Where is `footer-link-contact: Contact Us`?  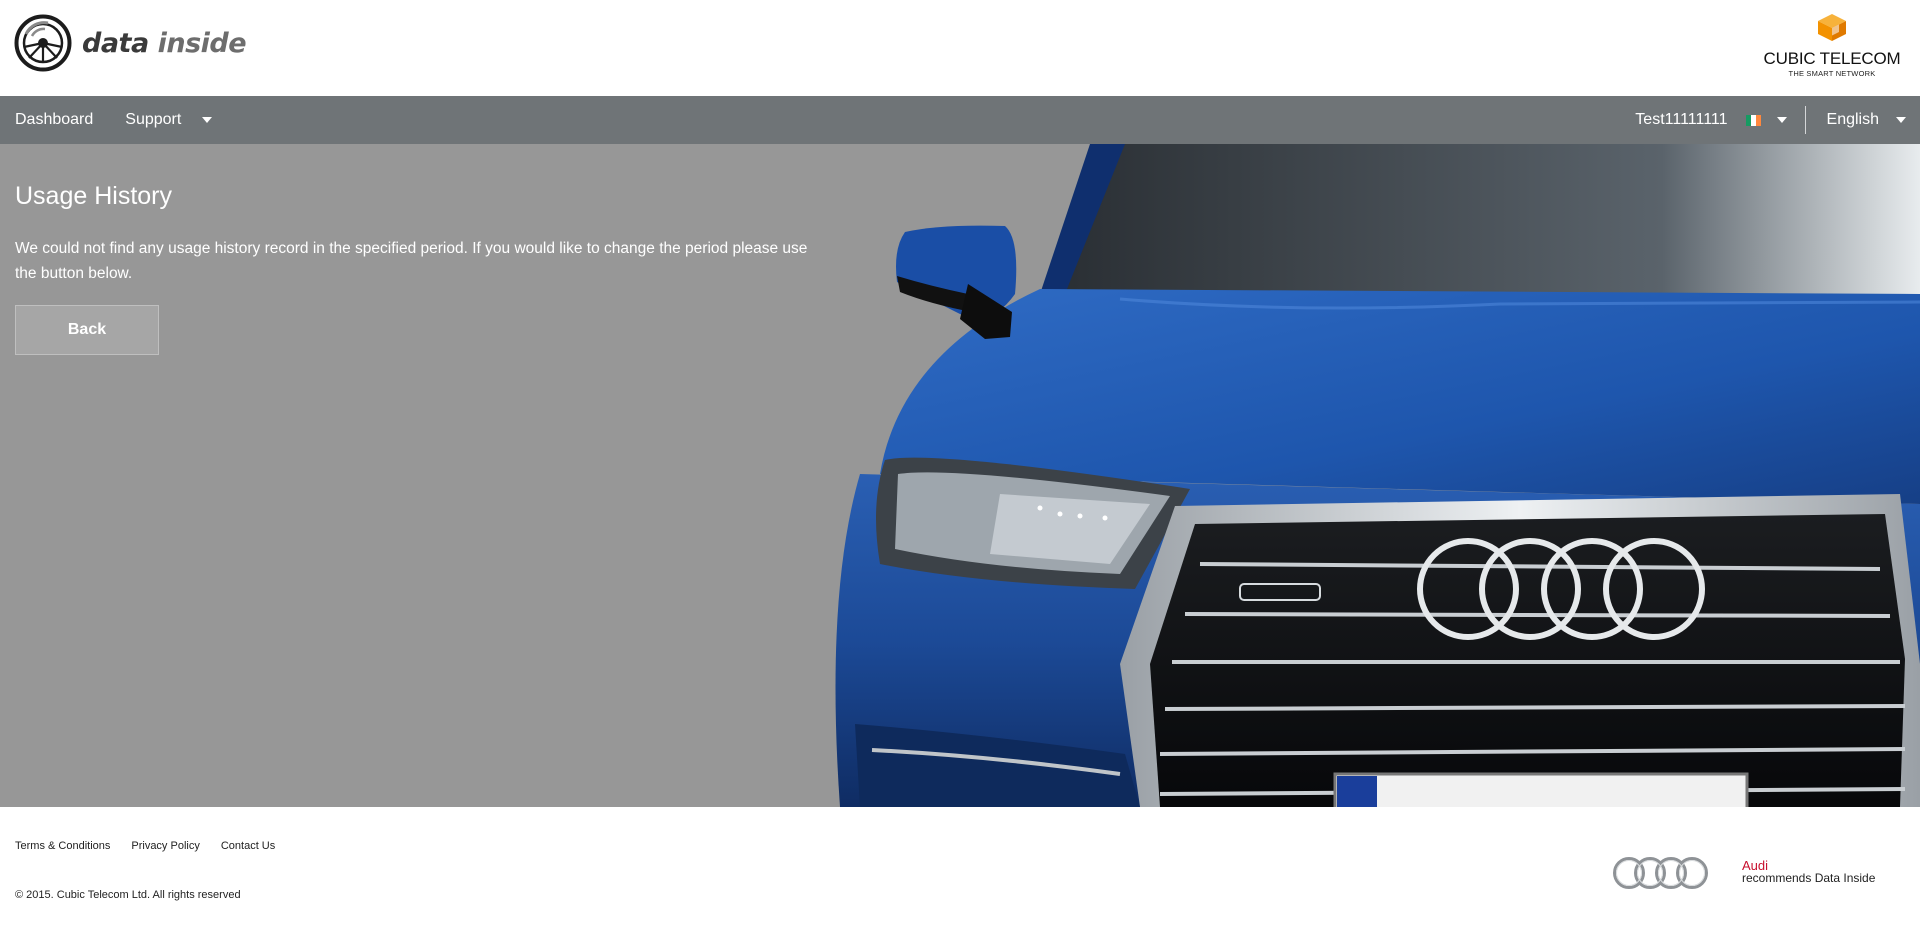 footer-link-contact: Contact Us is located at coordinates (248, 846).